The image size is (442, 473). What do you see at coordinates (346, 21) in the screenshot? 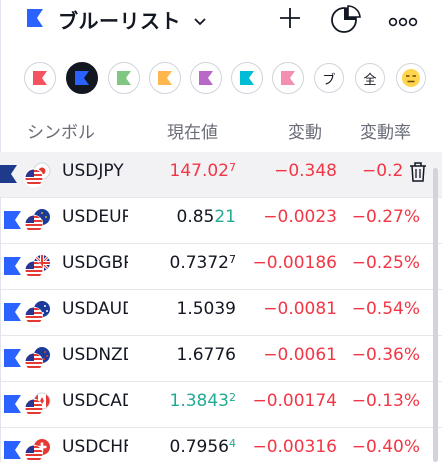
I see `pie-chart-icon` at bounding box center [346, 21].